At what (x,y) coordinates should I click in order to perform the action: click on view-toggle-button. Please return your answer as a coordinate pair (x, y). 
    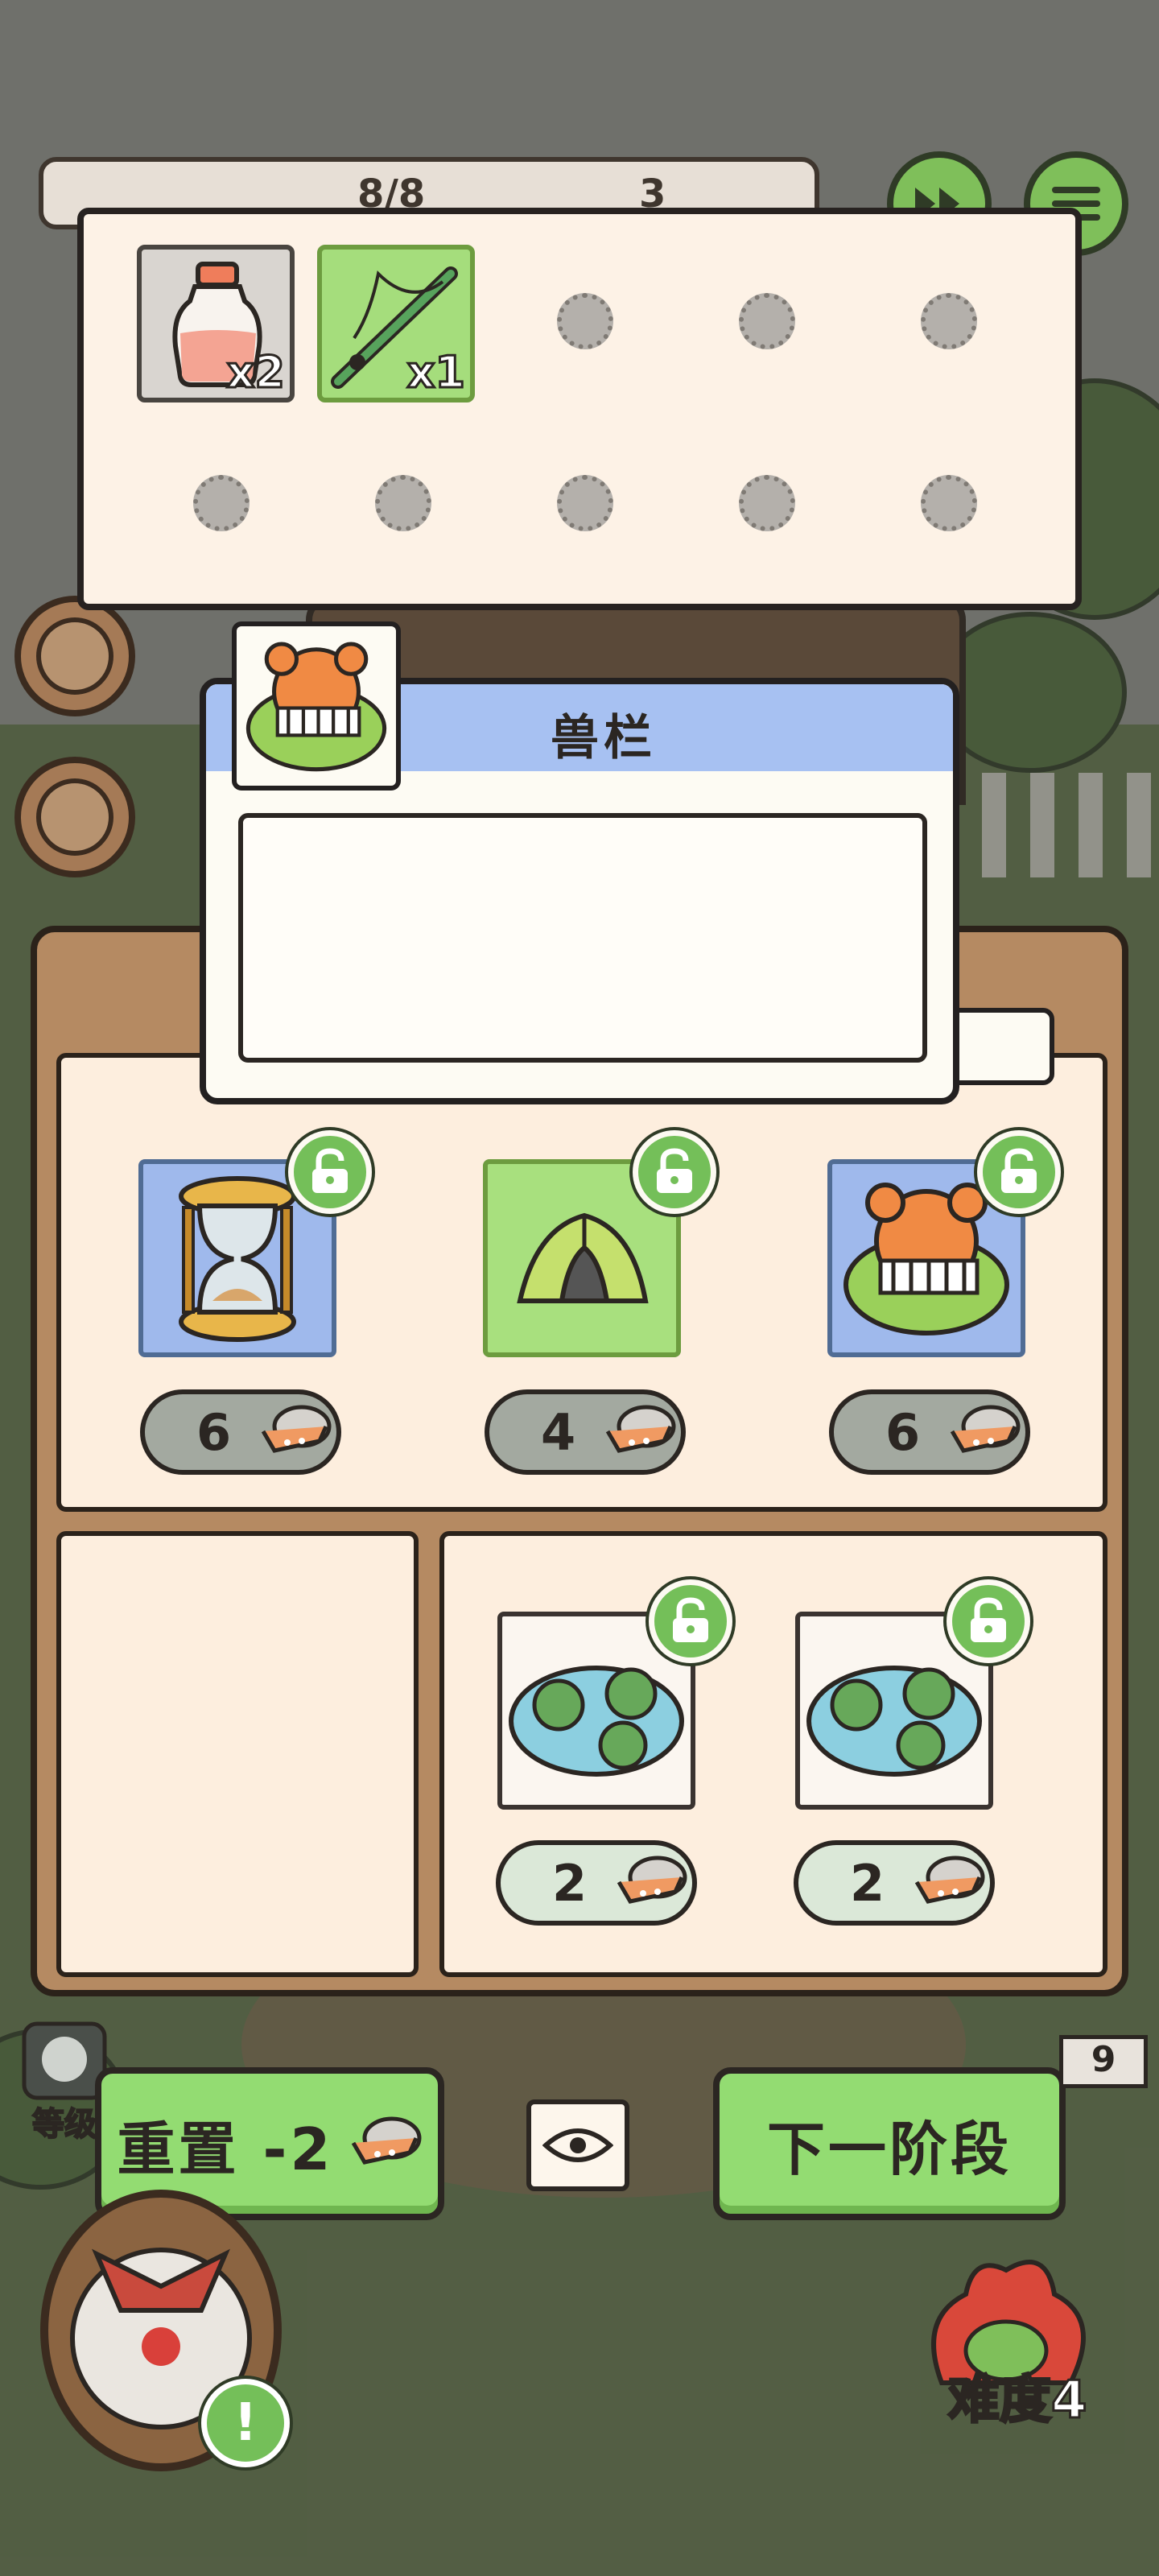
    Looking at the image, I should click on (577, 2145).